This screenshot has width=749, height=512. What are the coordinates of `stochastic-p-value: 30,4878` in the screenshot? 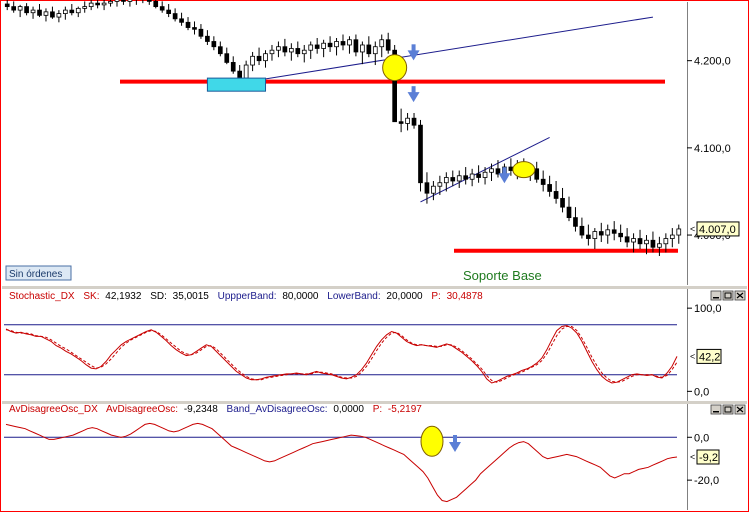 It's located at (465, 296).